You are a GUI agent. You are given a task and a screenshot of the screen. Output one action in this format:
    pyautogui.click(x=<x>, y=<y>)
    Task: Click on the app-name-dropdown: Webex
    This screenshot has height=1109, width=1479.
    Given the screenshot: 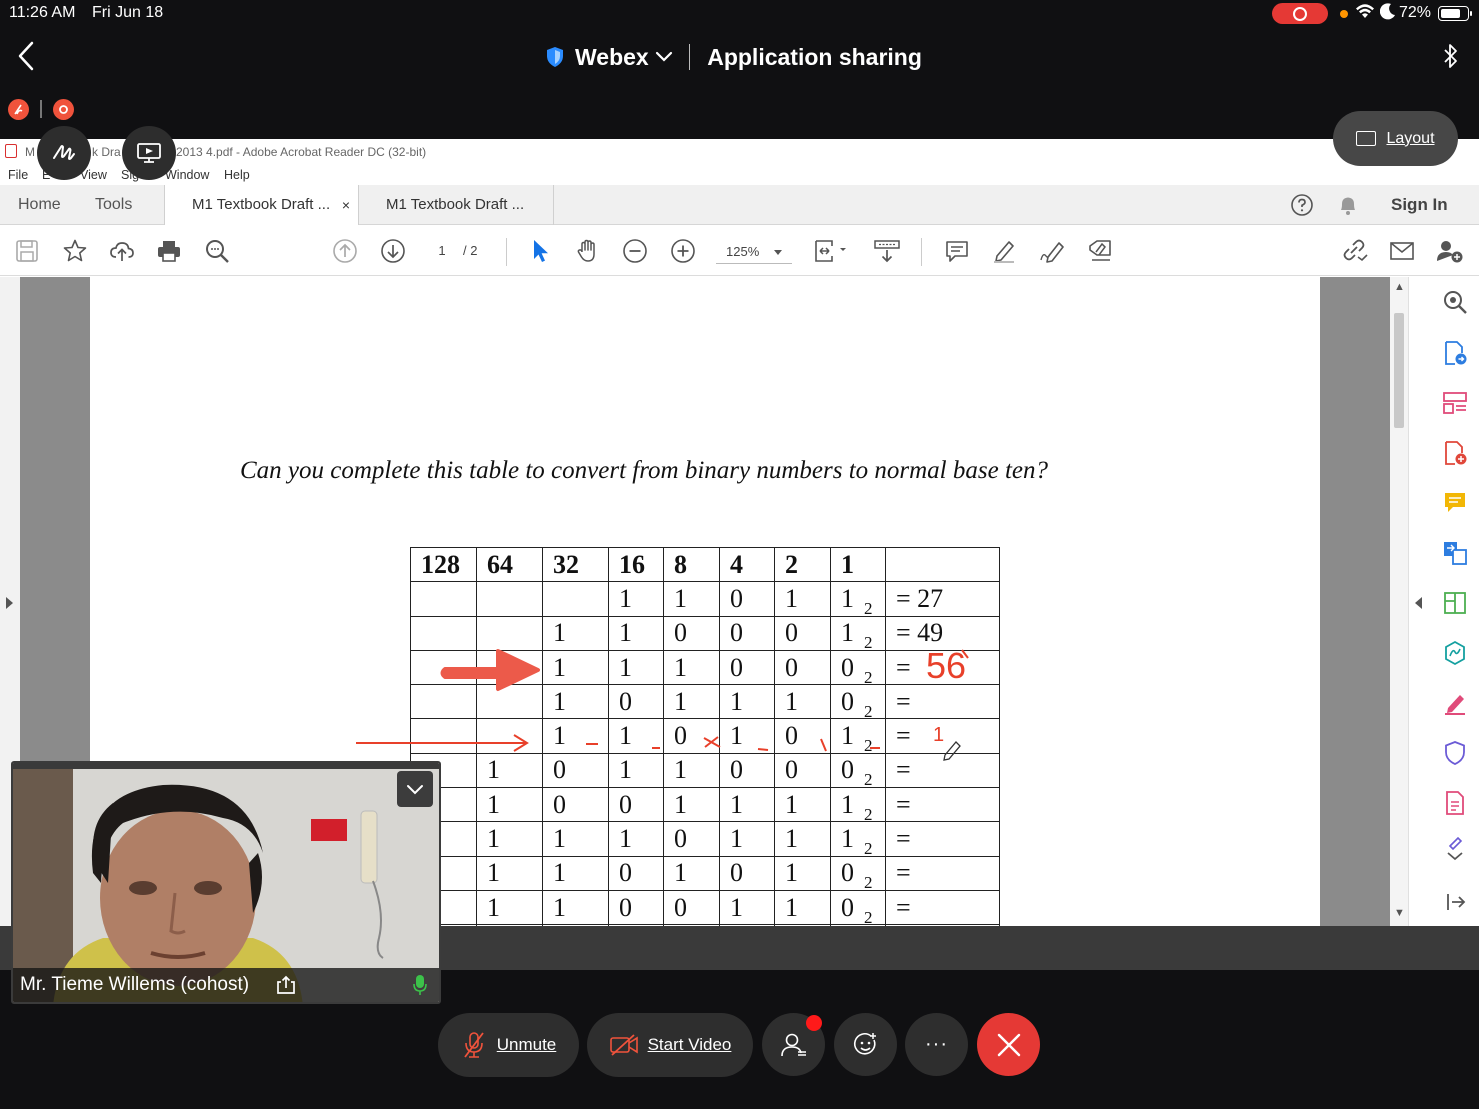 What is the action you would take?
    pyautogui.click(x=612, y=57)
    